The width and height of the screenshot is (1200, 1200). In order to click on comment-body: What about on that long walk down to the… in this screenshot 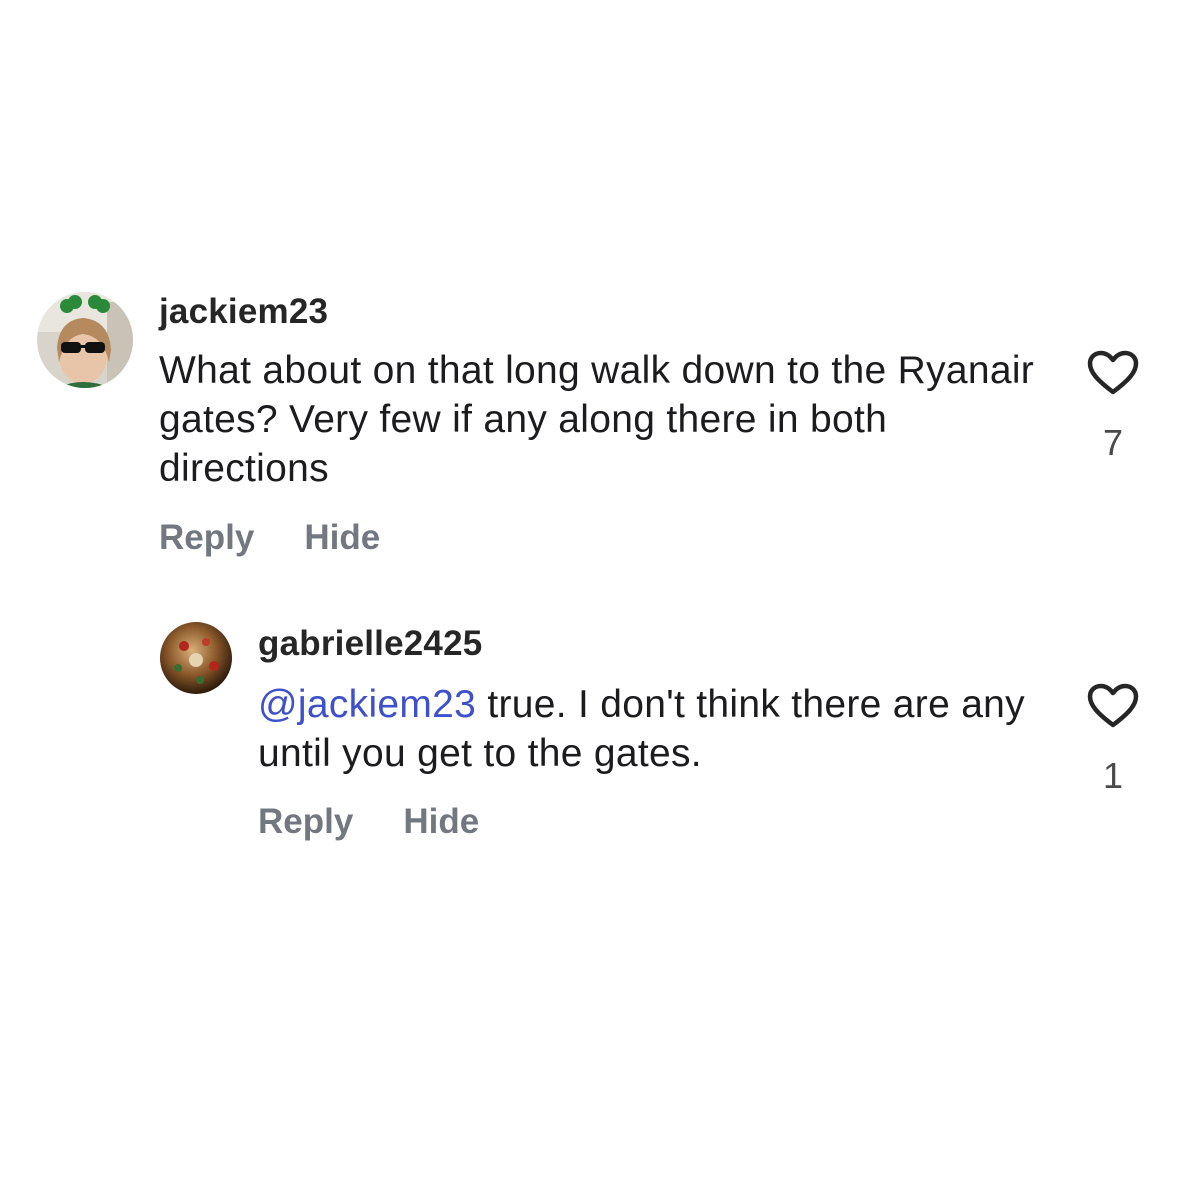, I will do `click(597, 419)`.